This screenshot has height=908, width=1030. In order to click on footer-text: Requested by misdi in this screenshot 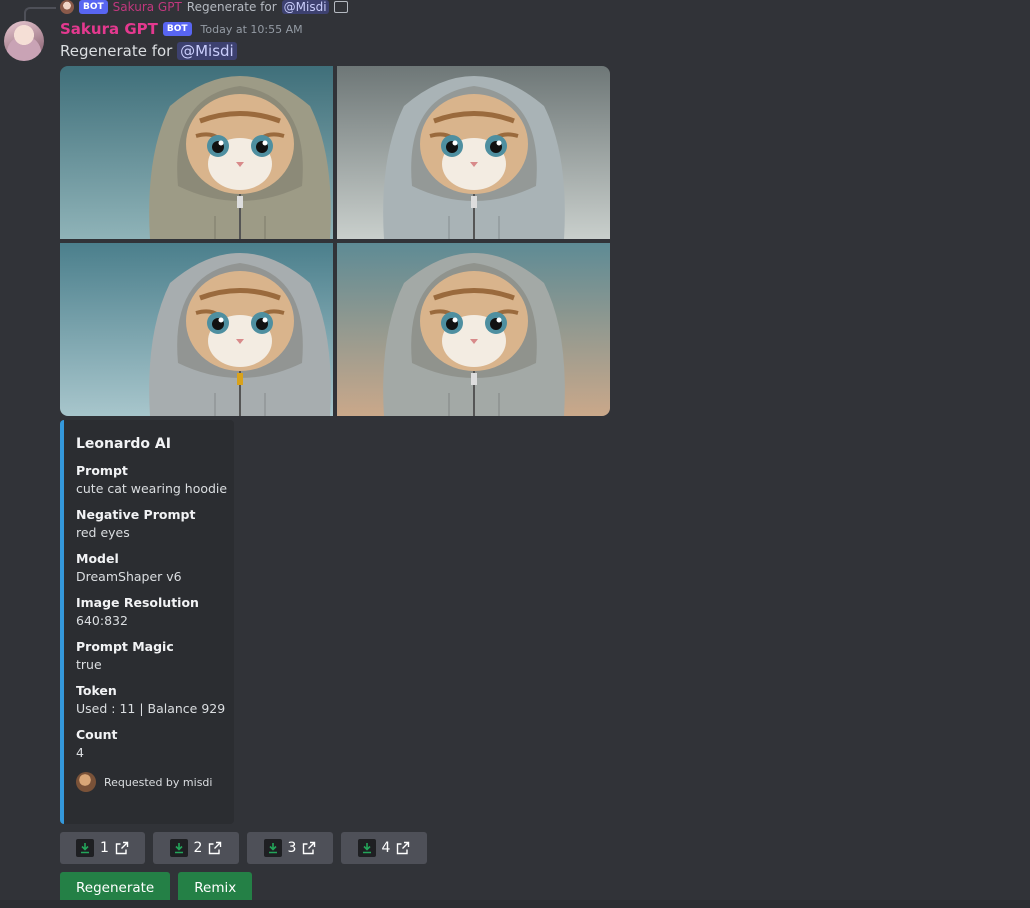, I will do `click(158, 782)`.